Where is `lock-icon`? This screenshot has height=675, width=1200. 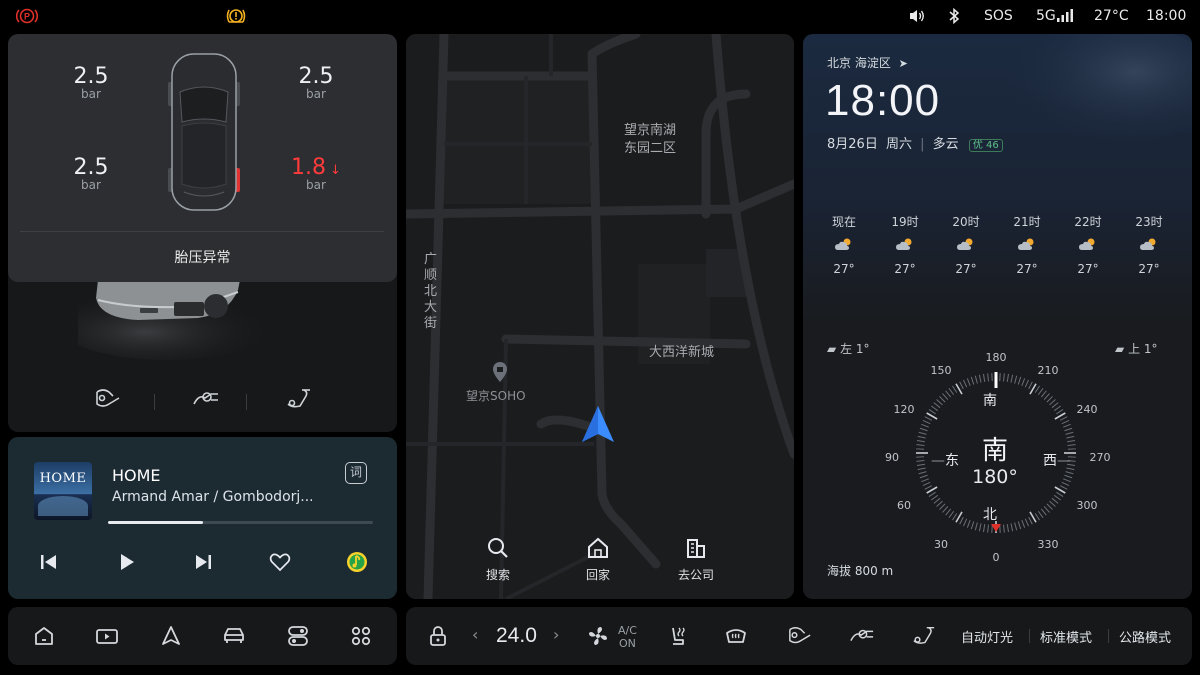 lock-icon is located at coordinates (438, 636).